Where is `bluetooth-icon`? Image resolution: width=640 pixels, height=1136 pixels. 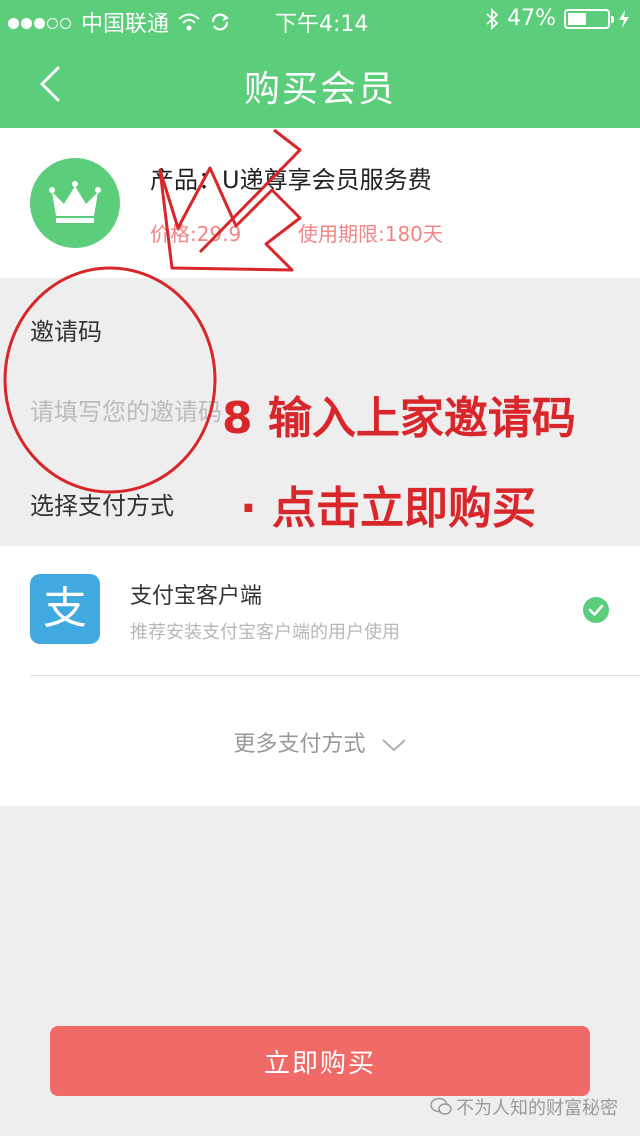 bluetooth-icon is located at coordinates (492, 18).